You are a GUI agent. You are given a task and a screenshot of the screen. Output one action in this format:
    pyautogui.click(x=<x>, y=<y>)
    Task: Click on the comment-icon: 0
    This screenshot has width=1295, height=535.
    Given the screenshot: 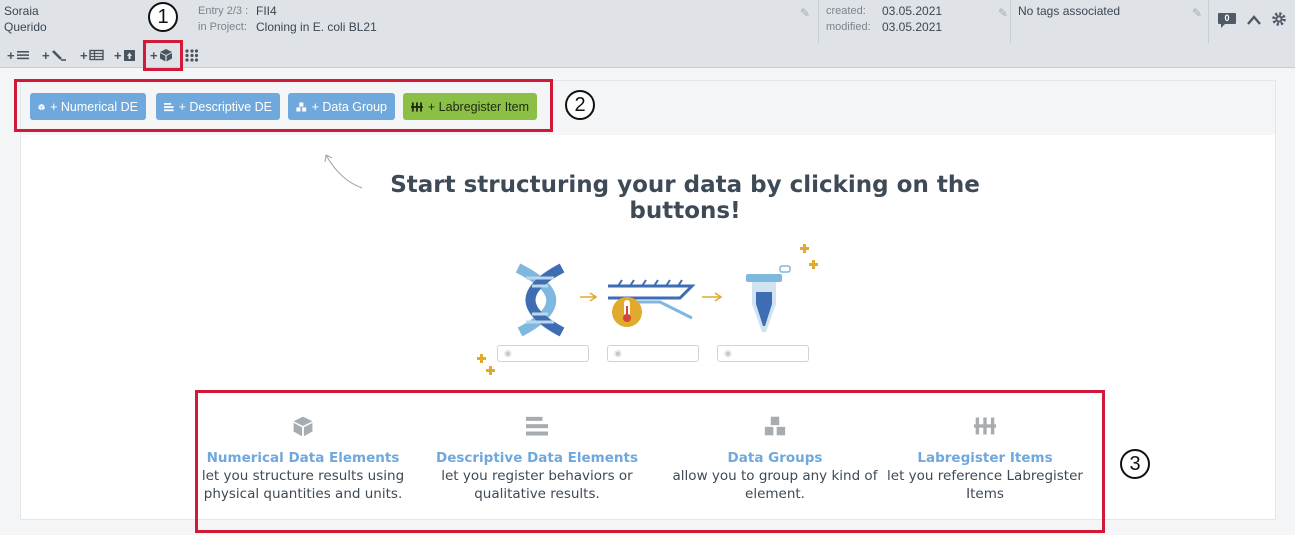 What is the action you would take?
    pyautogui.click(x=1227, y=21)
    